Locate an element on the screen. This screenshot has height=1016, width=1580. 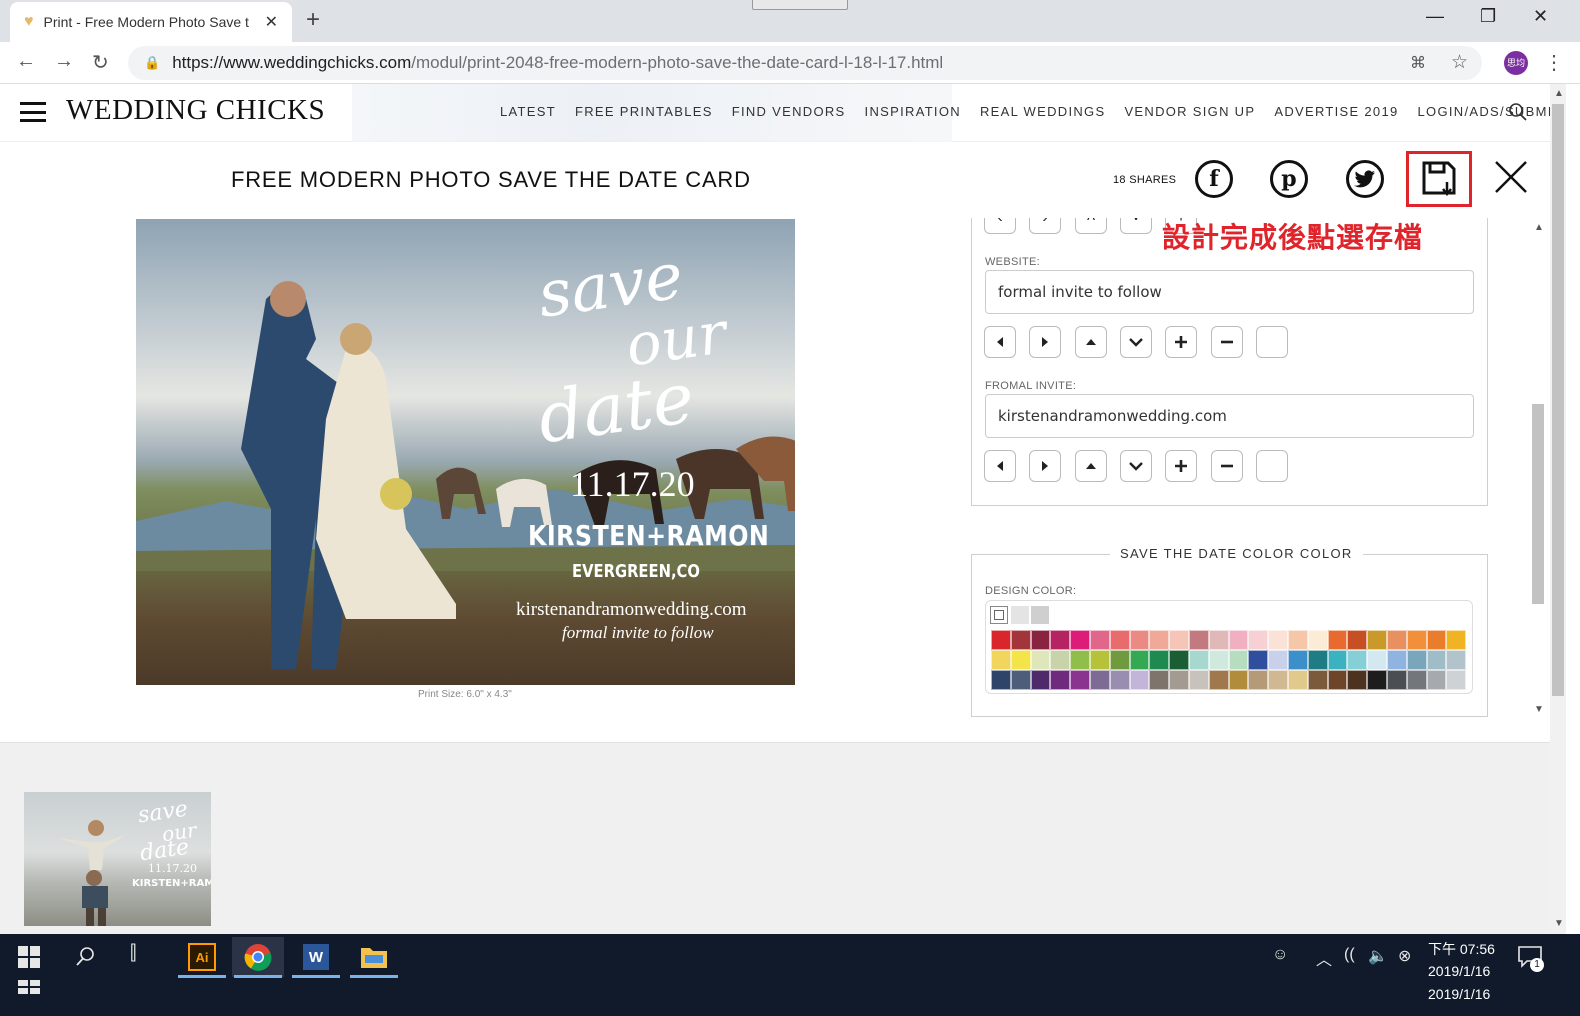
save-file-button is located at coordinates (1439, 179).